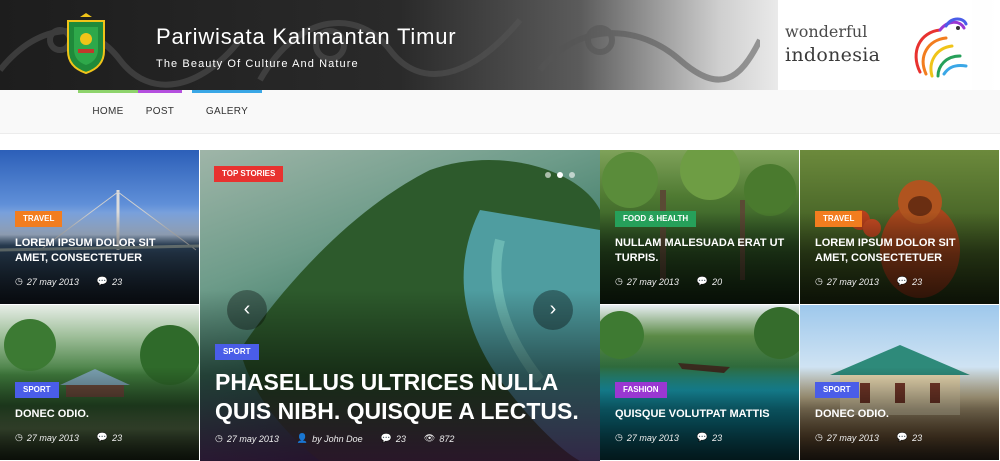 The height and width of the screenshot is (461, 1000). Describe the element at coordinates (108, 112) in the screenshot. I see `nav-item-home: HOME` at that location.